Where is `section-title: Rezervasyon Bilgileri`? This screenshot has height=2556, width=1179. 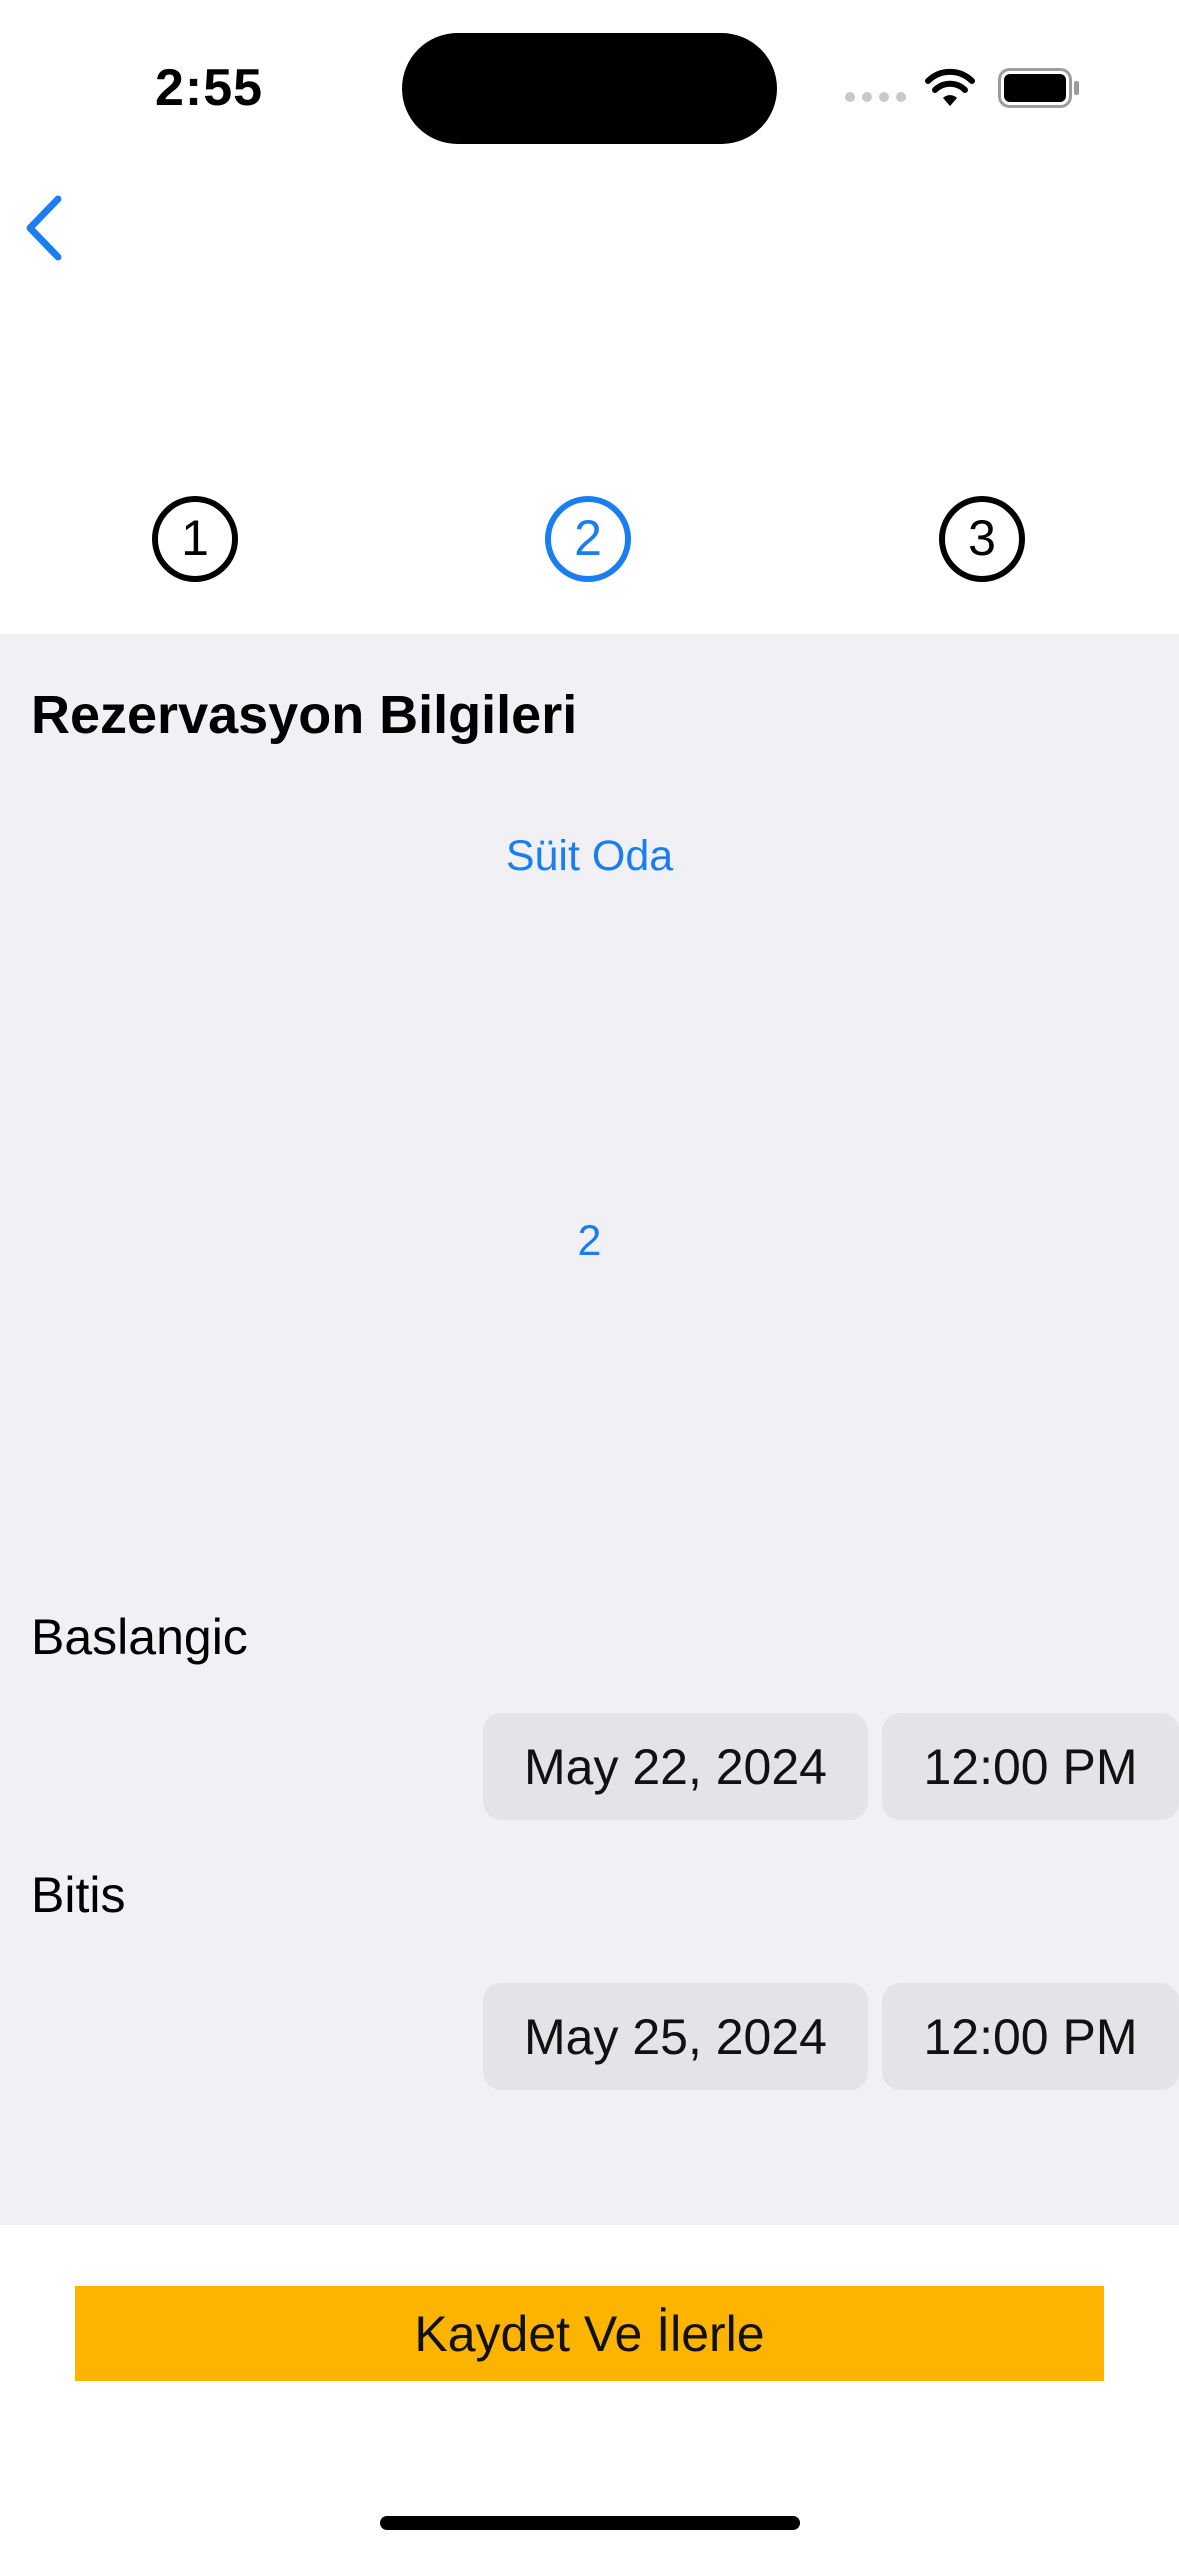
section-title: Rezervasyon Bilgileri is located at coordinates (304, 715).